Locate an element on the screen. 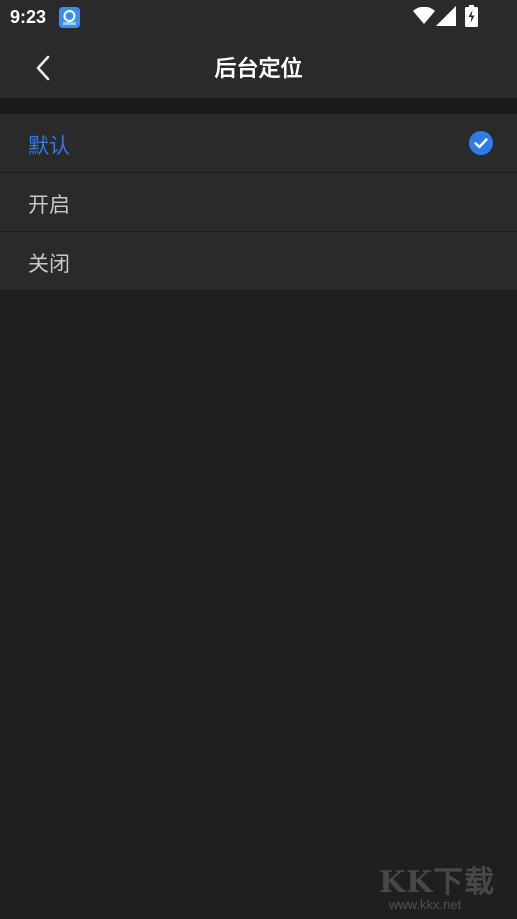  app-notification-icon is located at coordinates (69, 17).